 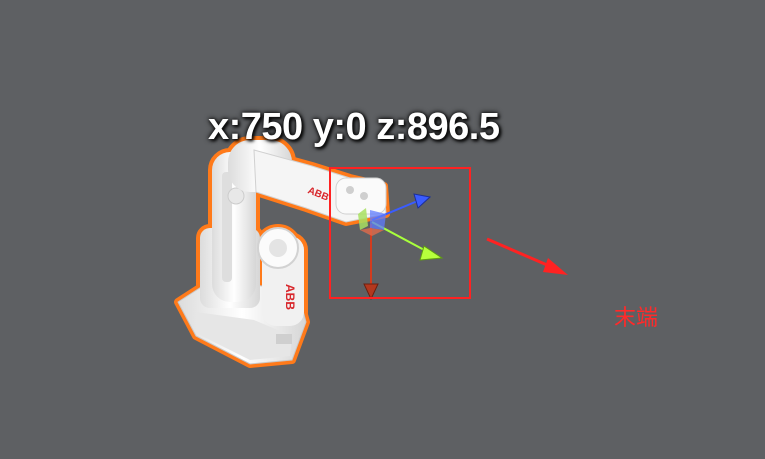 I want to click on annotation-arrow, so click(x=527, y=256).